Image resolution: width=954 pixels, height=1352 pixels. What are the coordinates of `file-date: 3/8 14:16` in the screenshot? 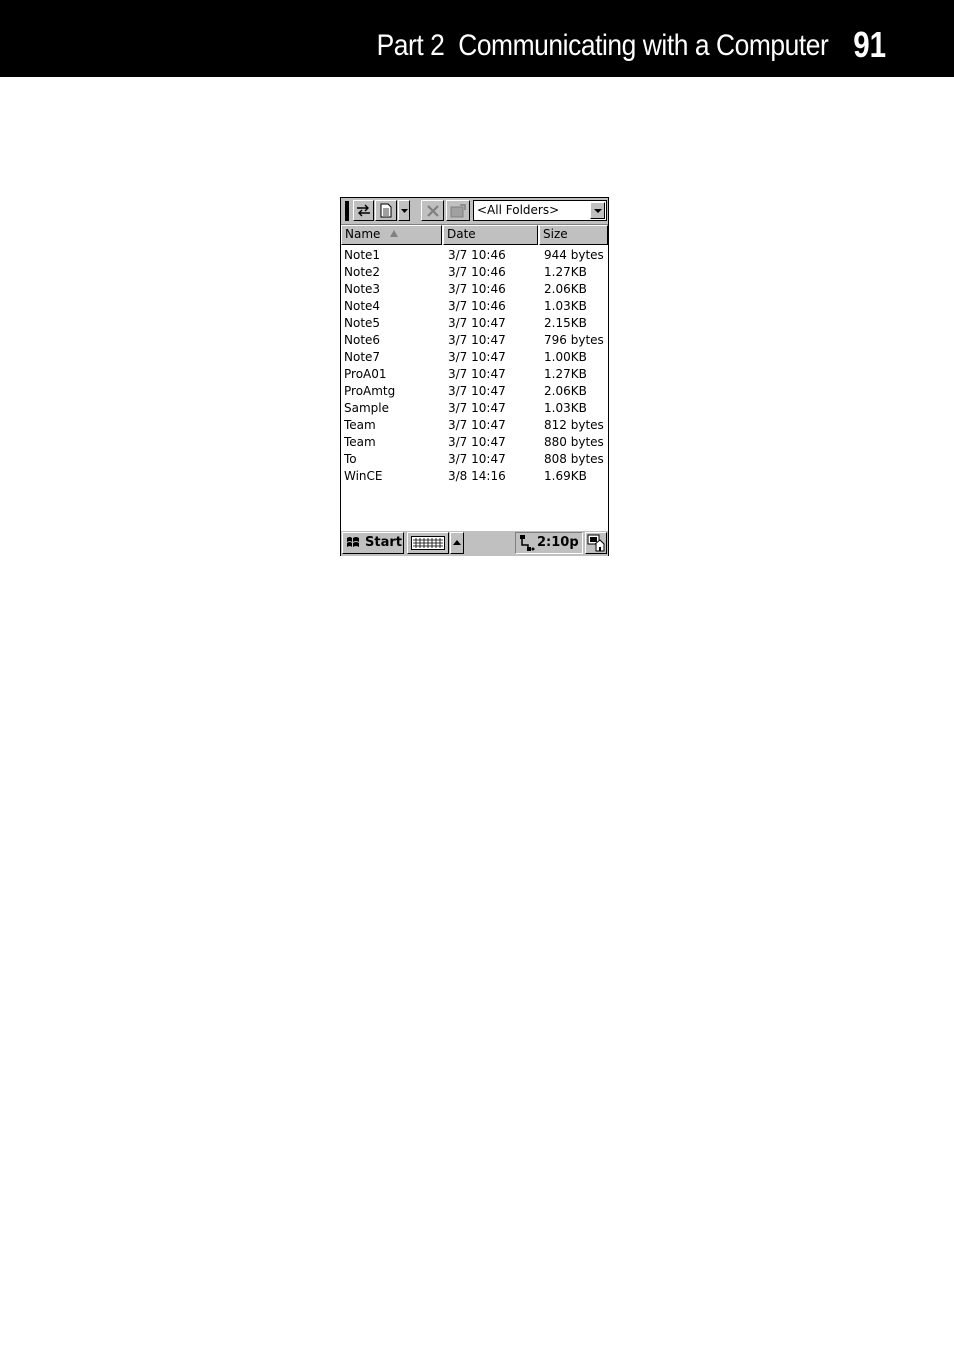 It's located at (477, 476).